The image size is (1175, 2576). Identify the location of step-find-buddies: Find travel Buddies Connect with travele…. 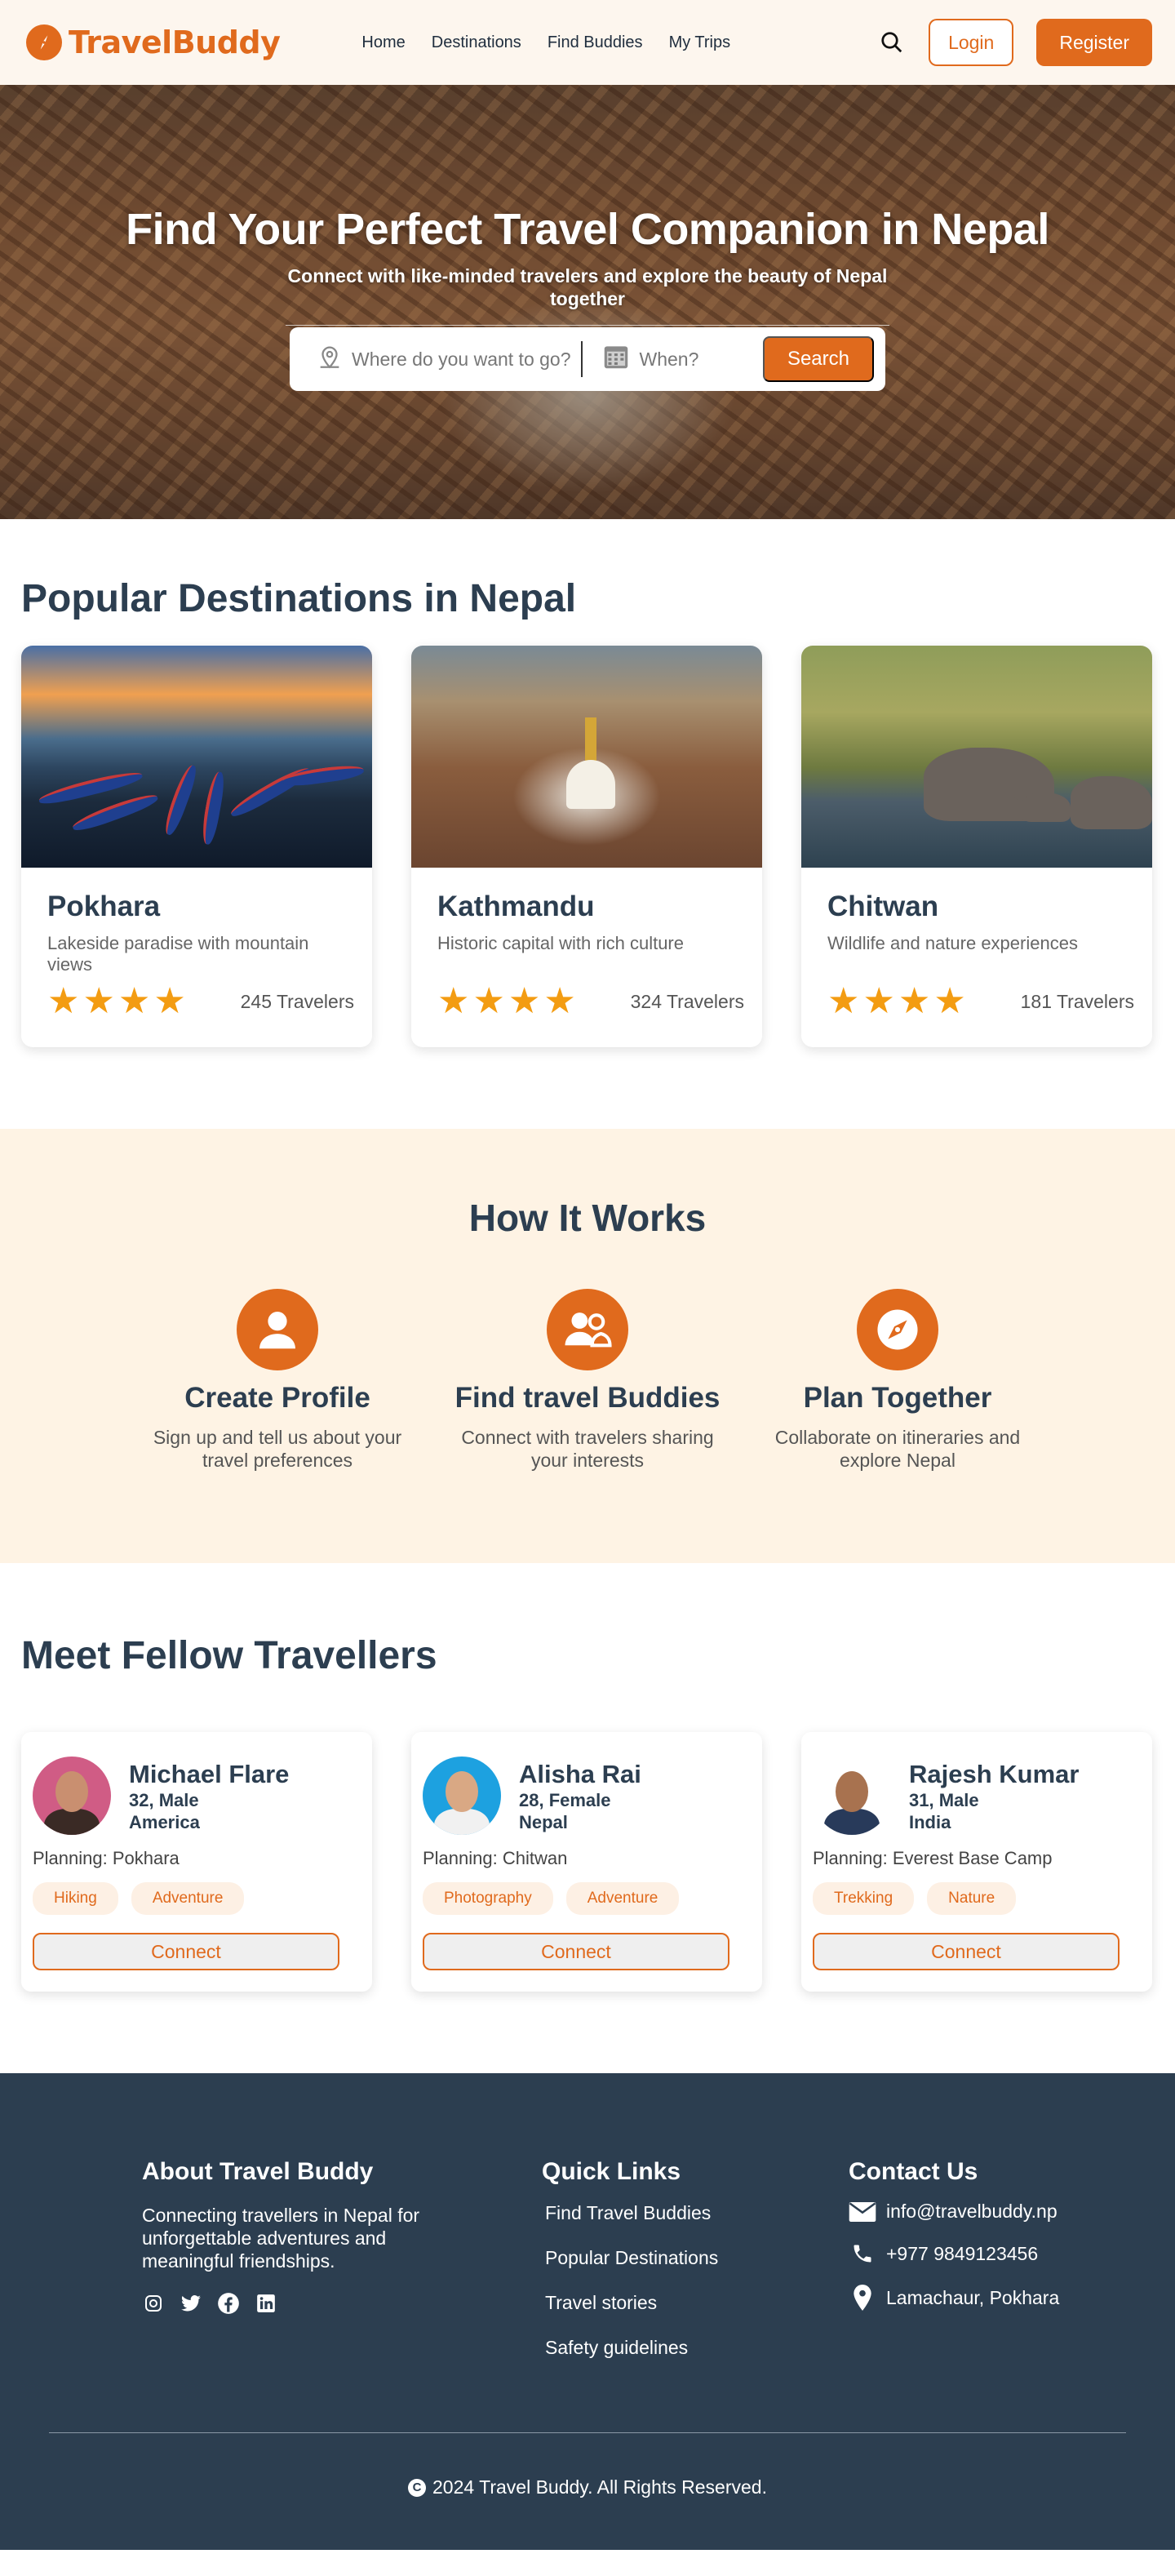
(587, 1380).